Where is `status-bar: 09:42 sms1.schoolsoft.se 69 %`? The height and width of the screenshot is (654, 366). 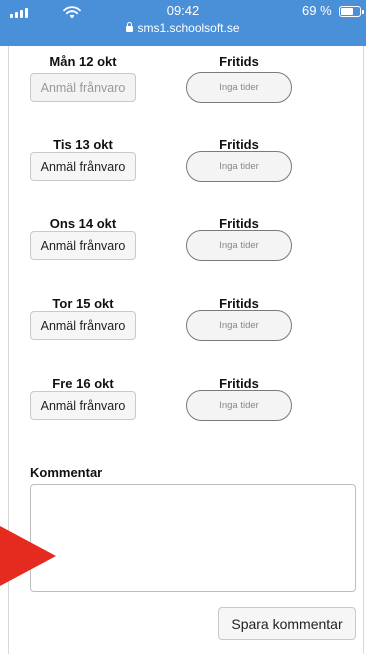
status-bar: 09:42 sms1.schoolsoft.se 69 % is located at coordinates (183, 23).